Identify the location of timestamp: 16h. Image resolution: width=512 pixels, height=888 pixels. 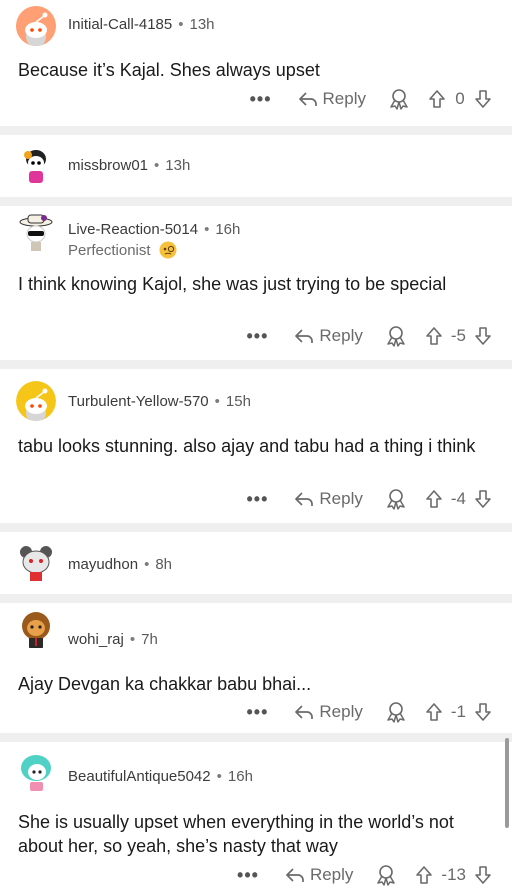
(240, 776).